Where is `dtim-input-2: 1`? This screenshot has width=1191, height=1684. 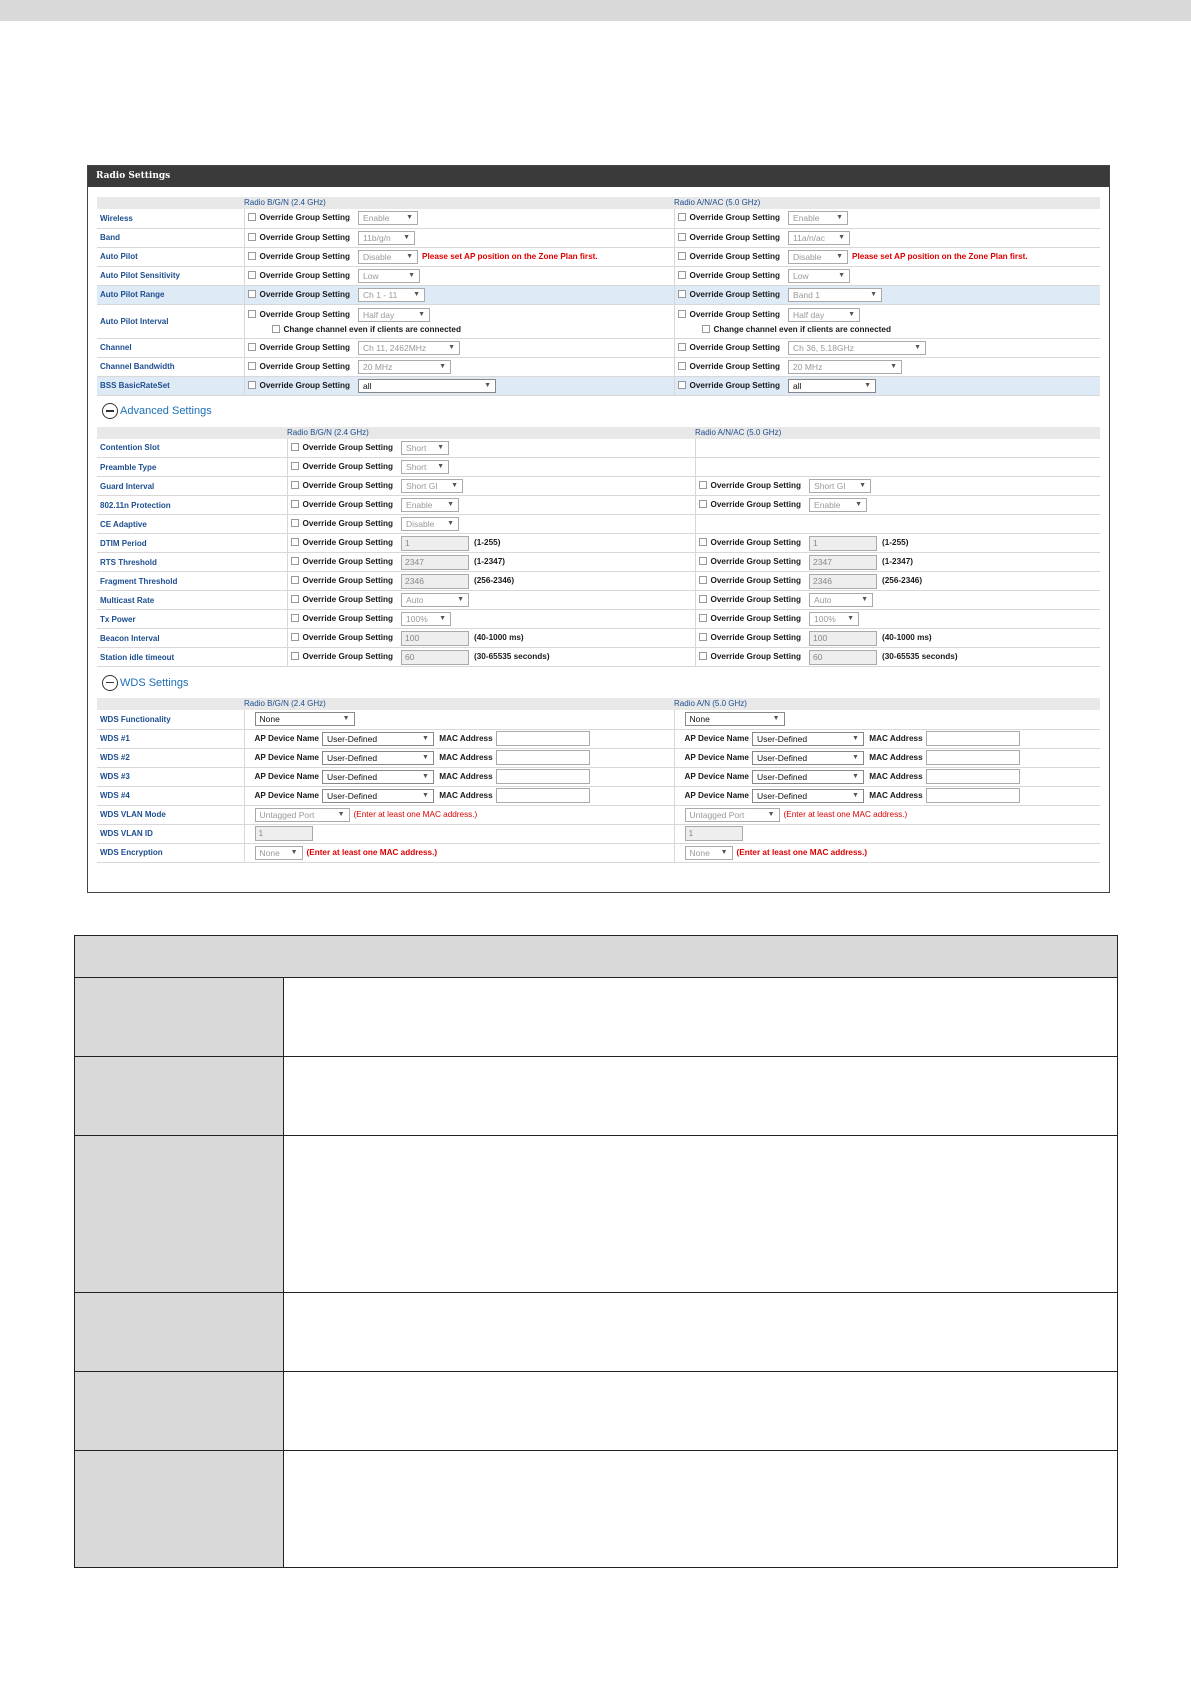 dtim-input-2: 1 is located at coordinates (843, 543).